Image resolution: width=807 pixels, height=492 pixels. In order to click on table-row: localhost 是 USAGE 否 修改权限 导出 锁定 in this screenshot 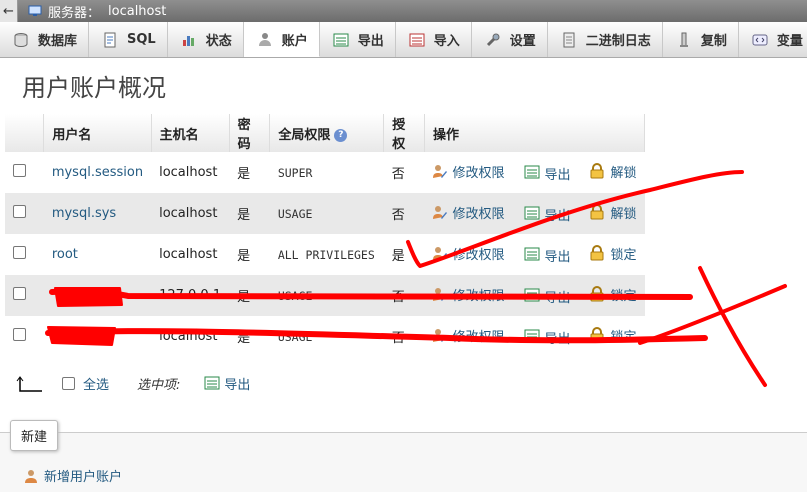, I will do `click(325, 336)`.